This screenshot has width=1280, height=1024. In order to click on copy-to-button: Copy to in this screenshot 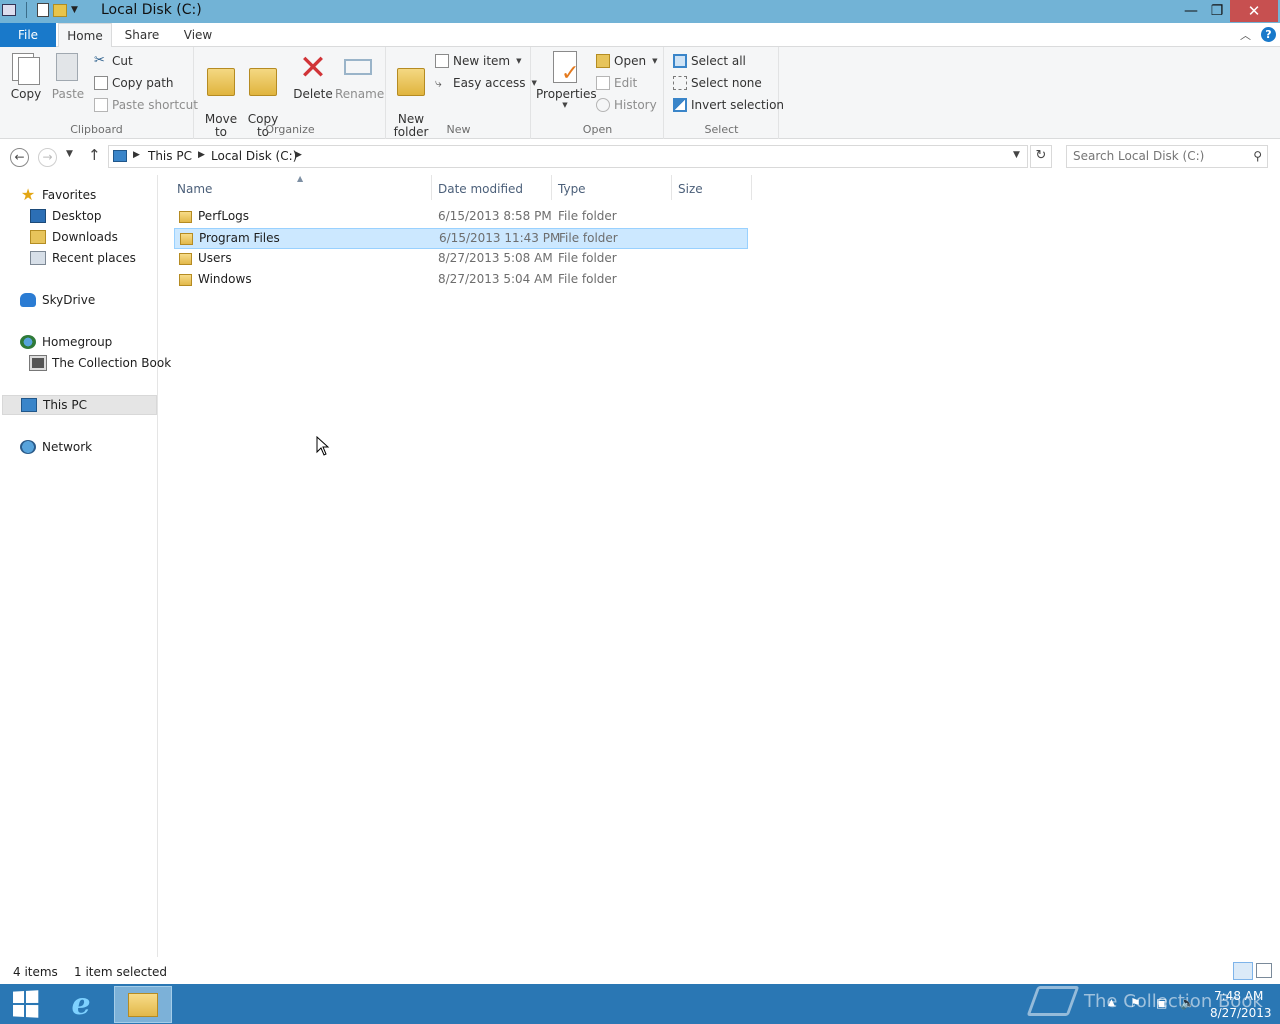, I will do `click(263, 101)`.